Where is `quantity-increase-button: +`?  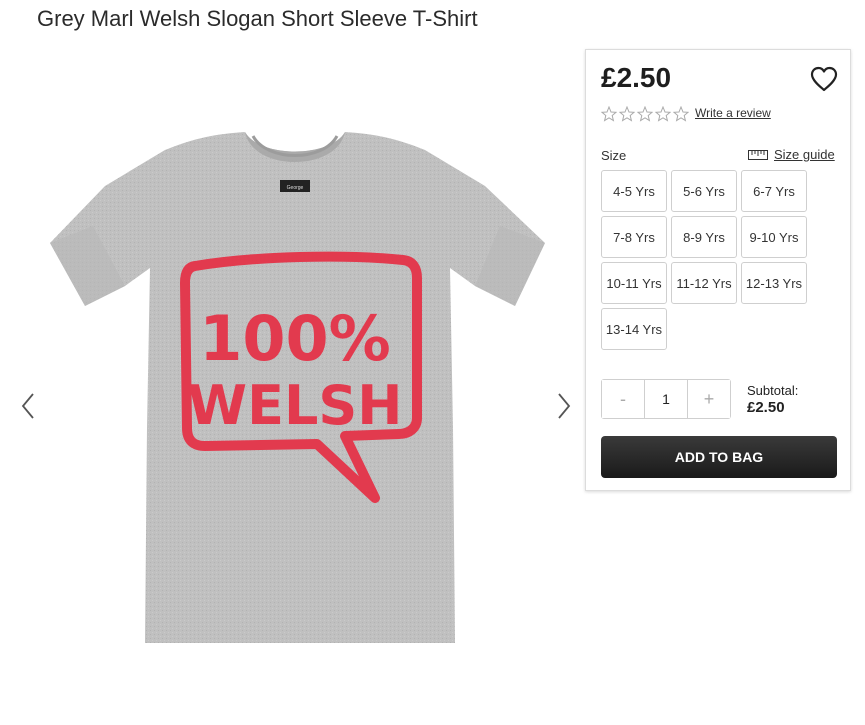
quantity-increase-button: + is located at coordinates (709, 399).